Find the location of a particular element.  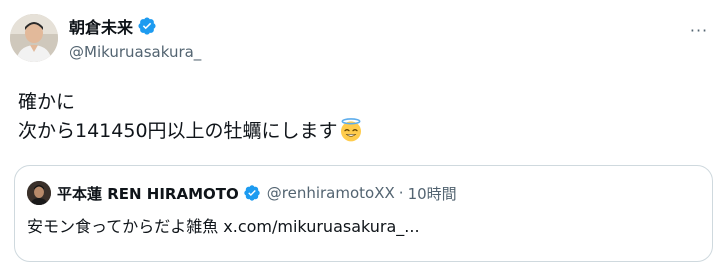

quoted-tweet-timestamp: 10時間 is located at coordinates (432, 193).